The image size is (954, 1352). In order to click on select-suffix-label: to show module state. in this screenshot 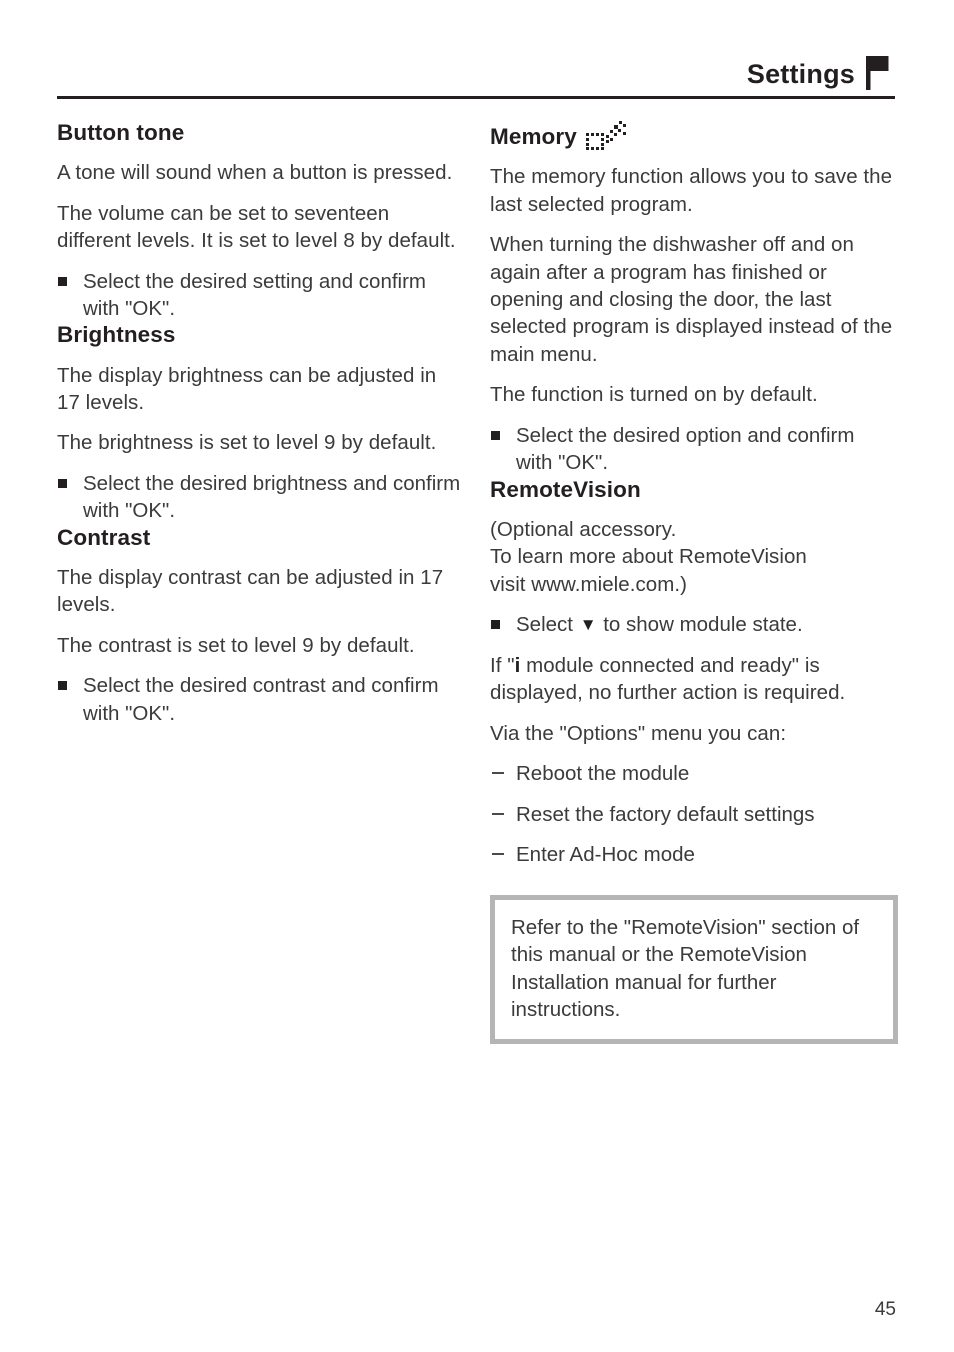, I will do `click(703, 625)`.